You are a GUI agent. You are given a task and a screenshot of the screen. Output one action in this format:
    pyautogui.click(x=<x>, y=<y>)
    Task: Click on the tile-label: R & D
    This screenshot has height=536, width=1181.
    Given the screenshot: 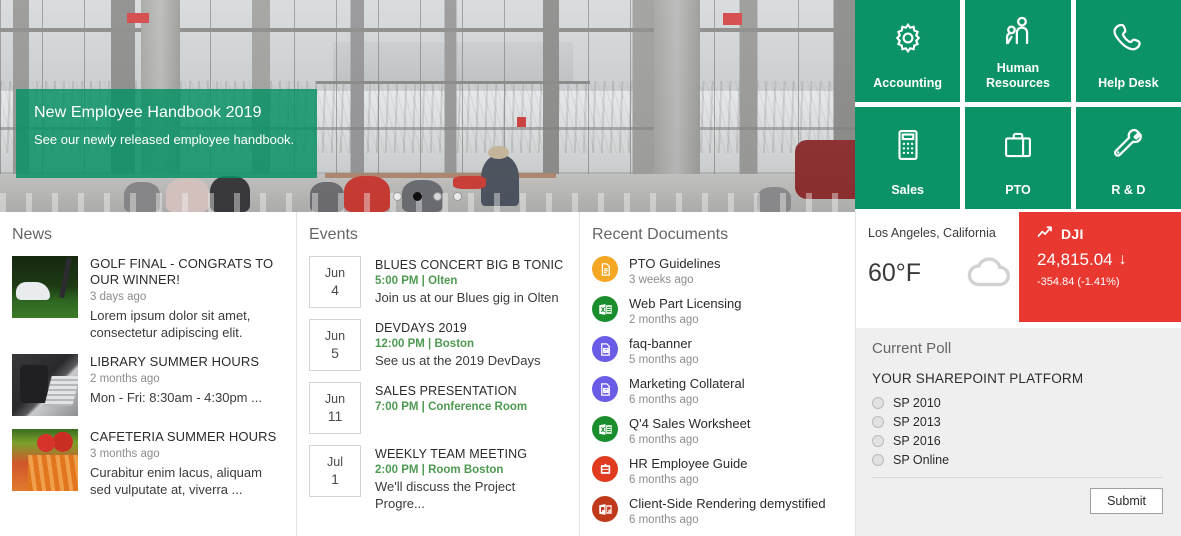 What is the action you would take?
    pyautogui.click(x=1128, y=190)
    